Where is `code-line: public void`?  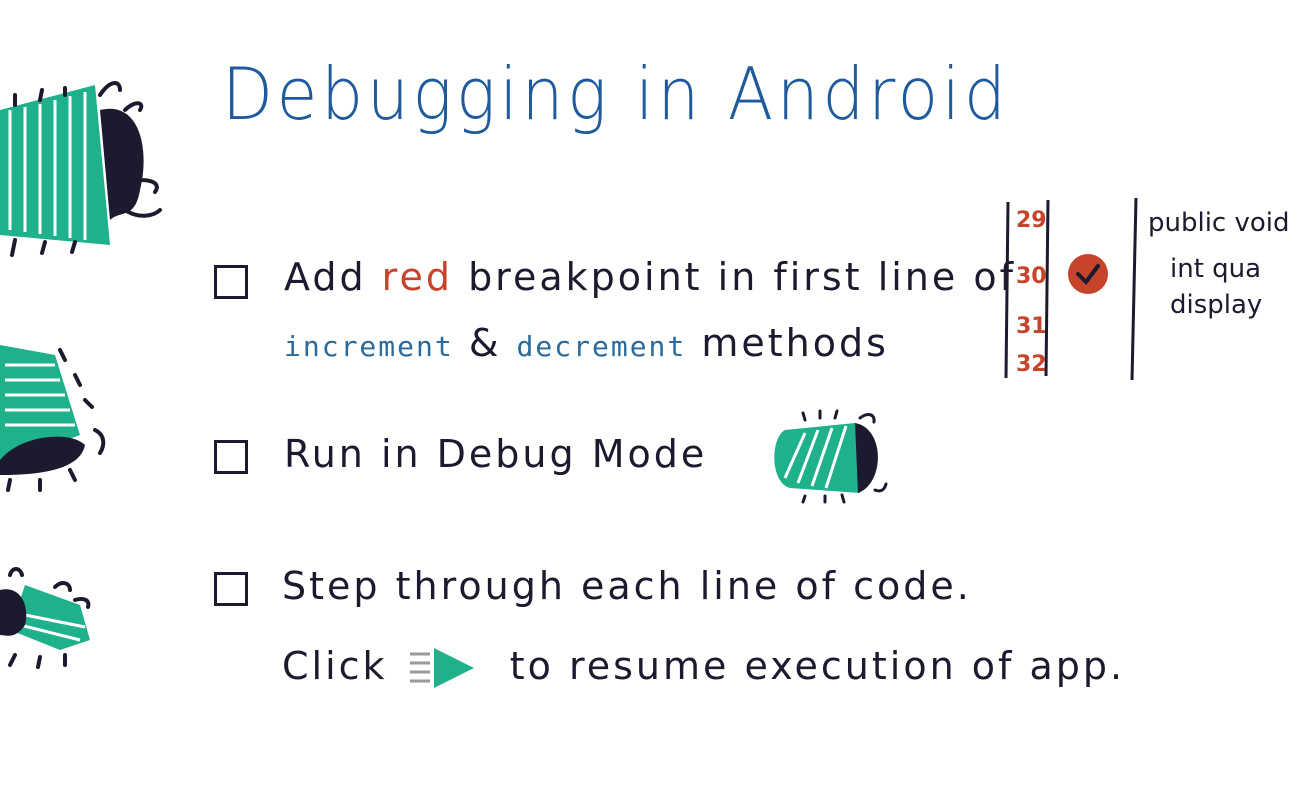
code-line: public void is located at coordinates (1219, 223).